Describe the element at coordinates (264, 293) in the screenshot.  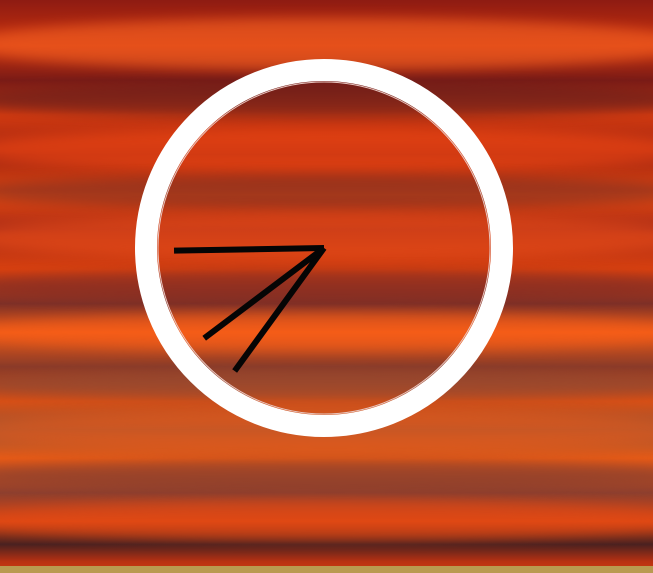
I see `second-hand` at that location.